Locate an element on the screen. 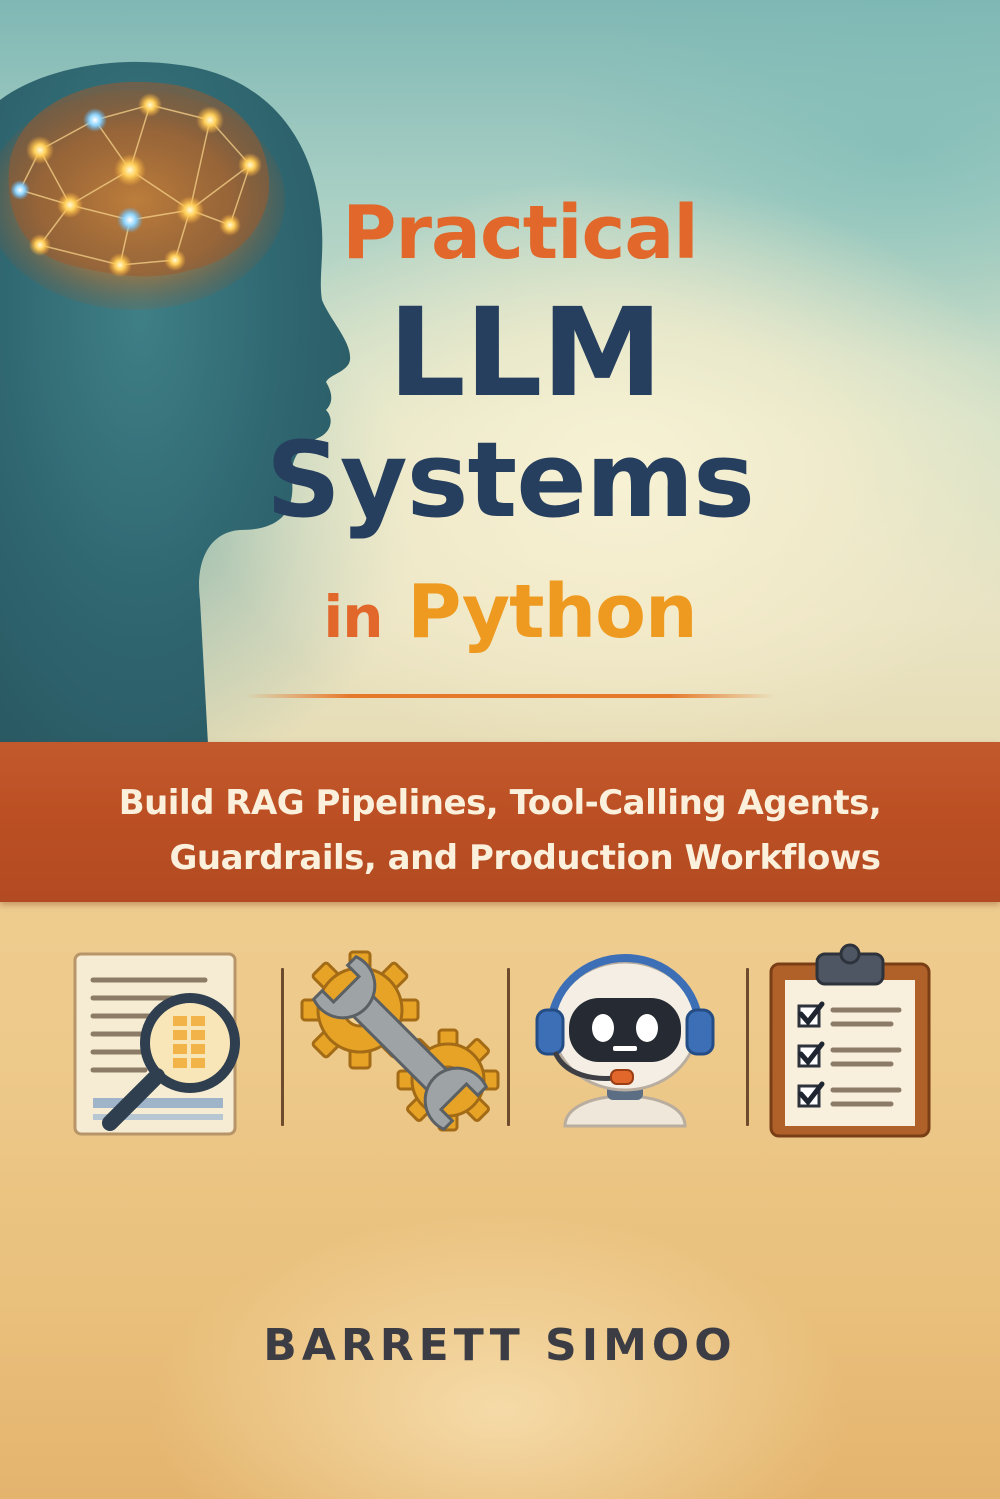 Image resolution: width=1000 pixels, height=1499 pixels. title-in-python: in Python is located at coordinates (510, 612).